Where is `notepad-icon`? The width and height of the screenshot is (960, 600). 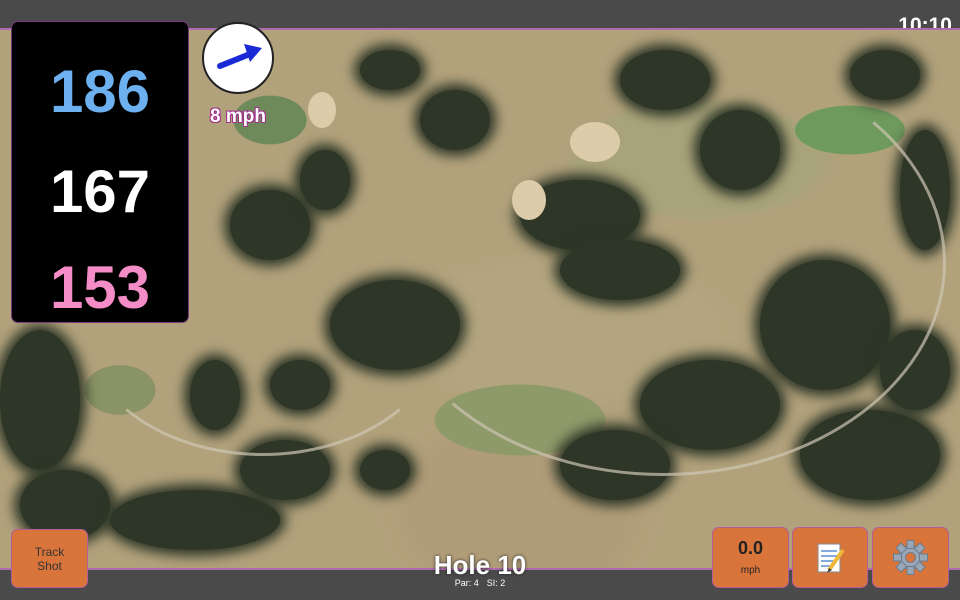
notepad-icon is located at coordinates (831, 558).